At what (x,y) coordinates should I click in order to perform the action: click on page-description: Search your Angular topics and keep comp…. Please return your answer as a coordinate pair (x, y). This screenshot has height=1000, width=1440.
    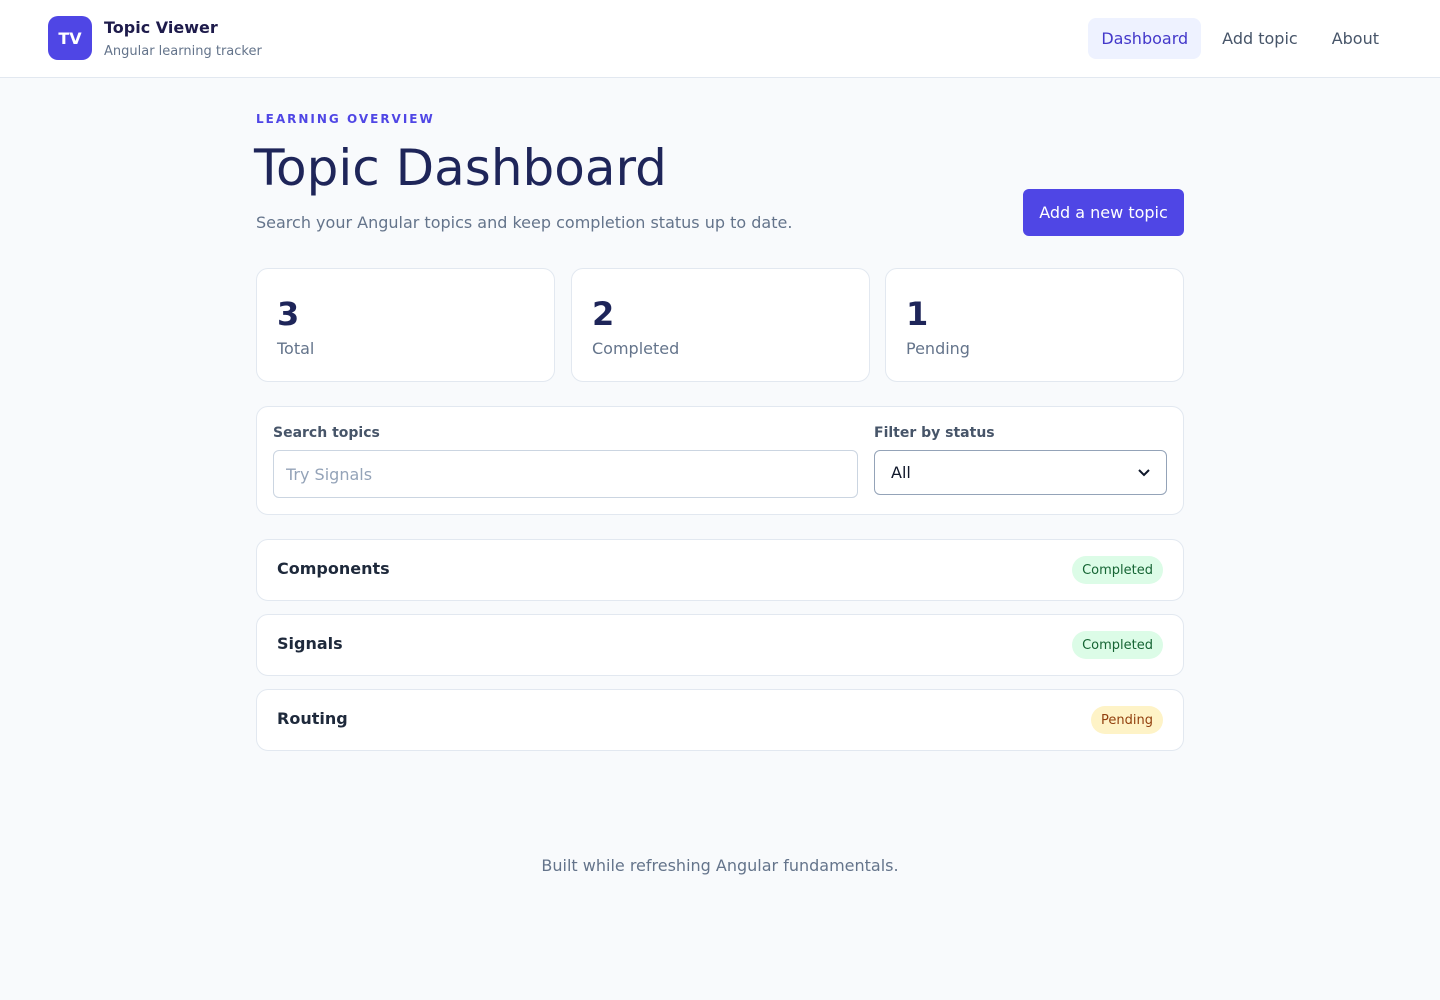
    Looking at the image, I should click on (524, 222).